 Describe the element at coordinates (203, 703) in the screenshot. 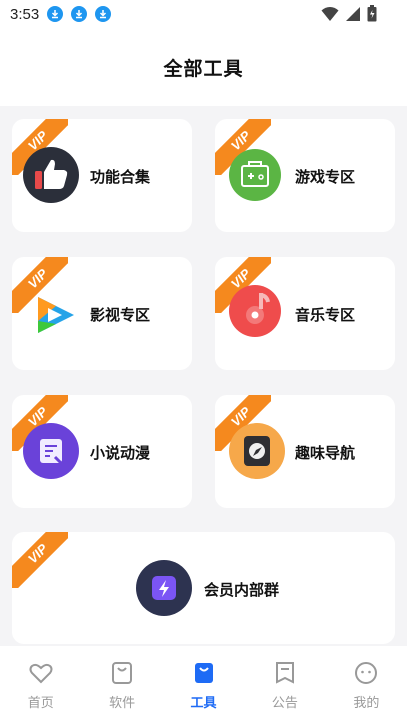

I see `tab-label: 工具` at that location.